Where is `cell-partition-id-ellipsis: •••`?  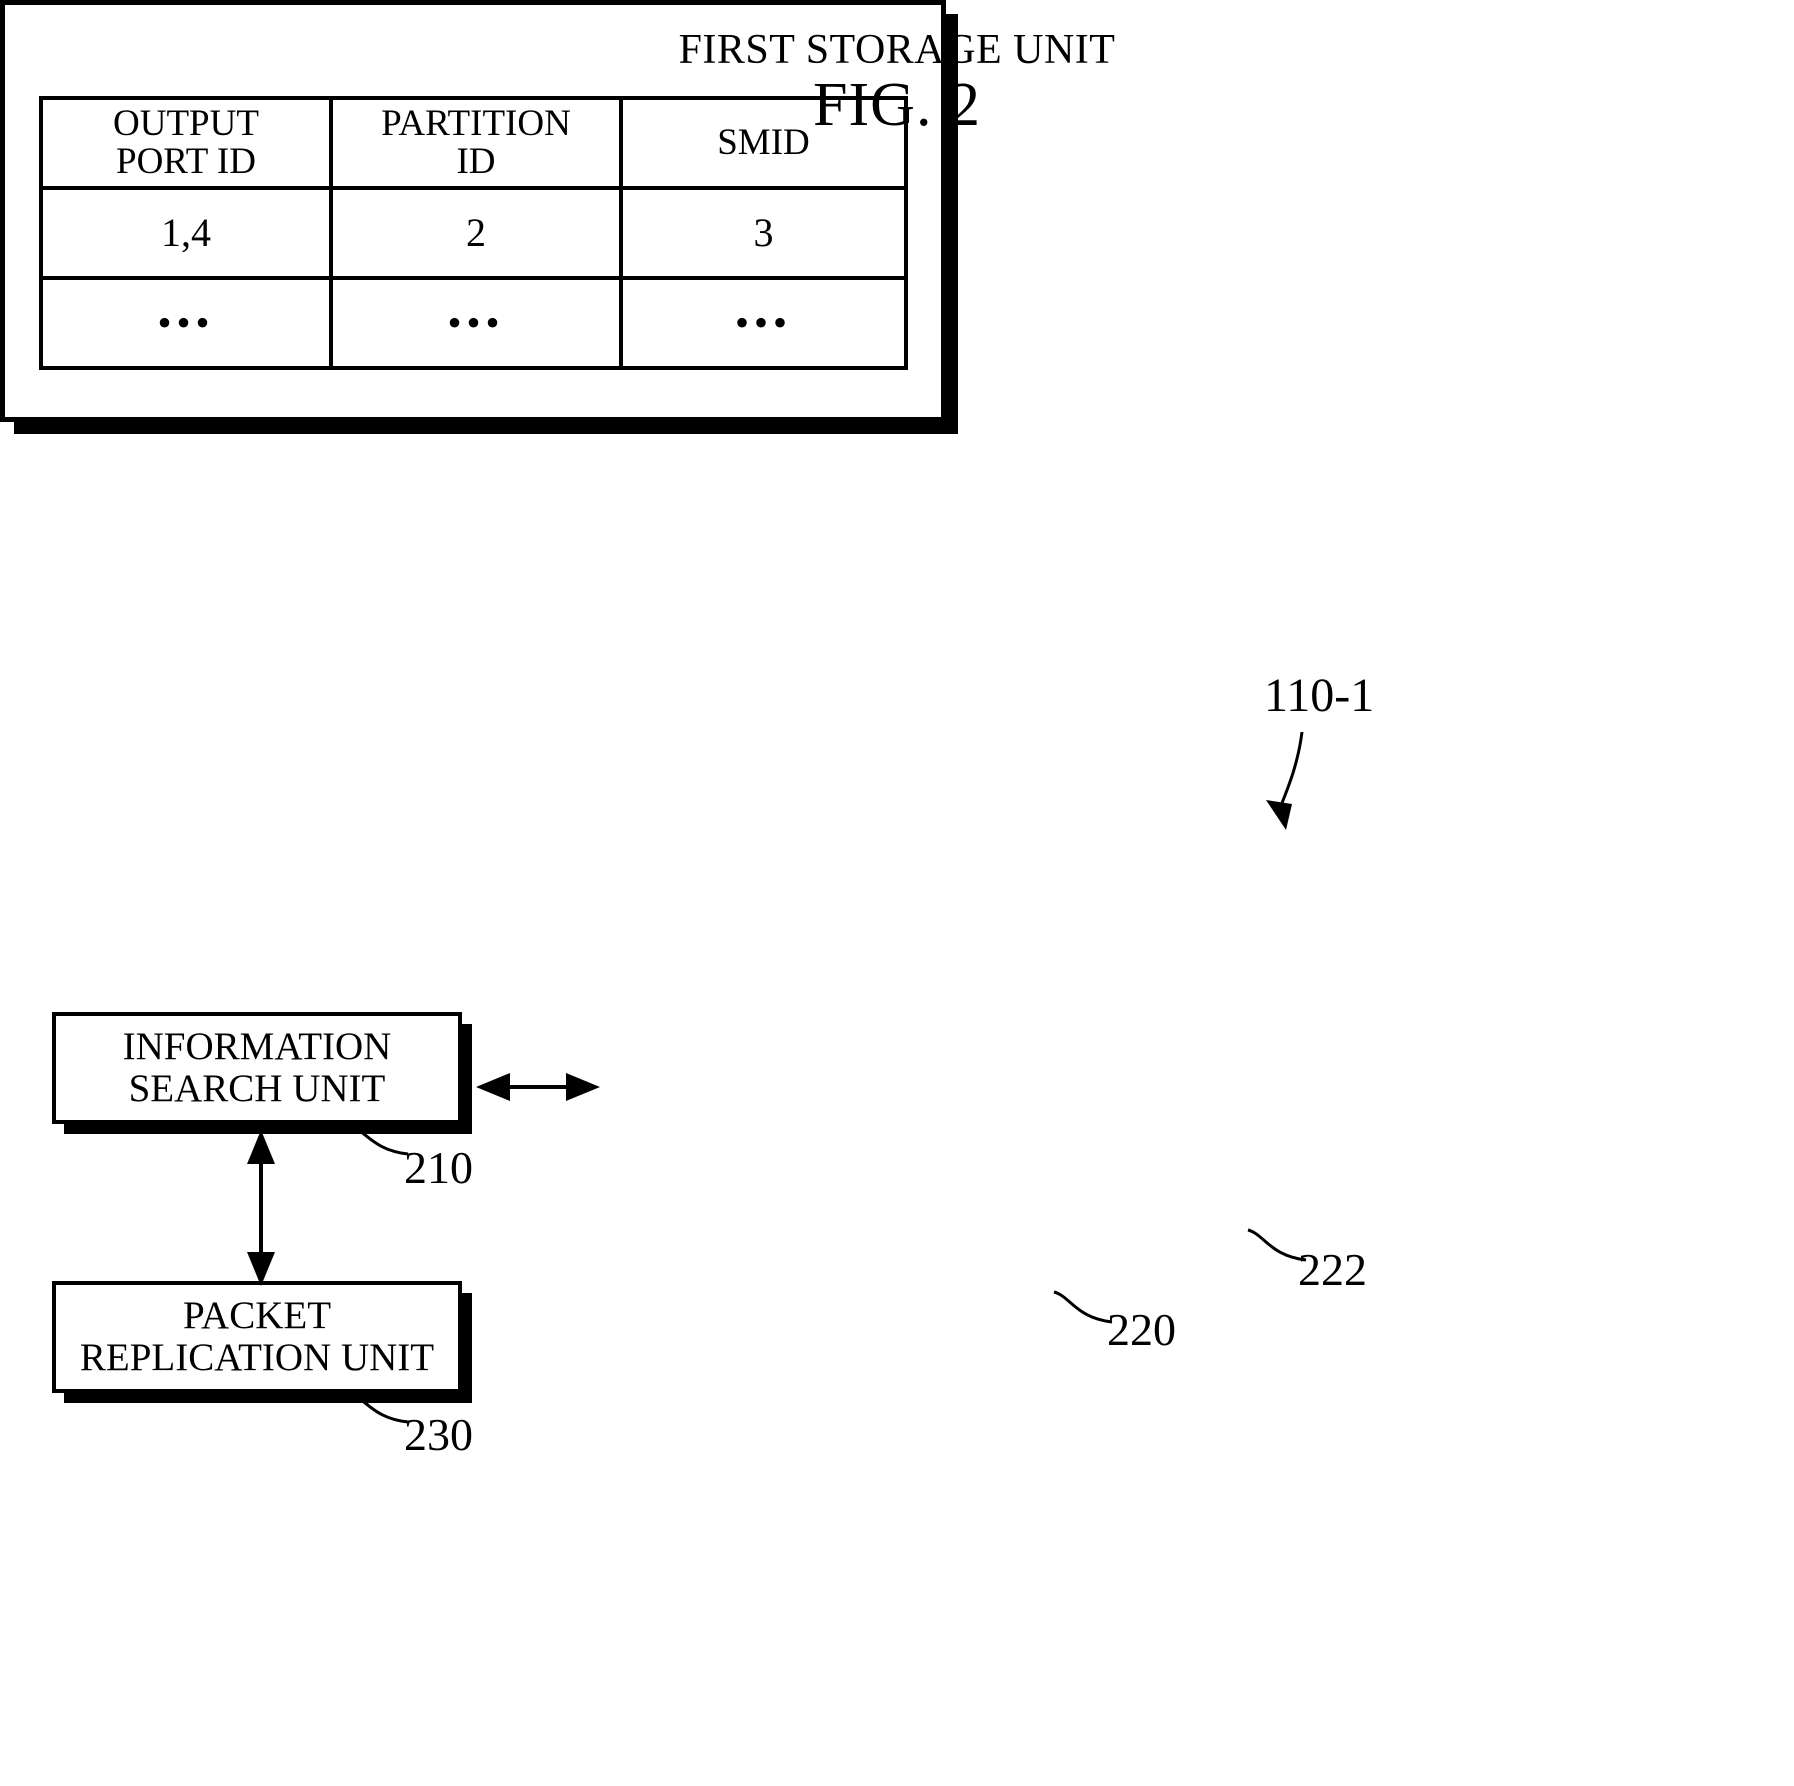
cell-partition-id-ellipsis: ••• is located at coordinates (476, 323).